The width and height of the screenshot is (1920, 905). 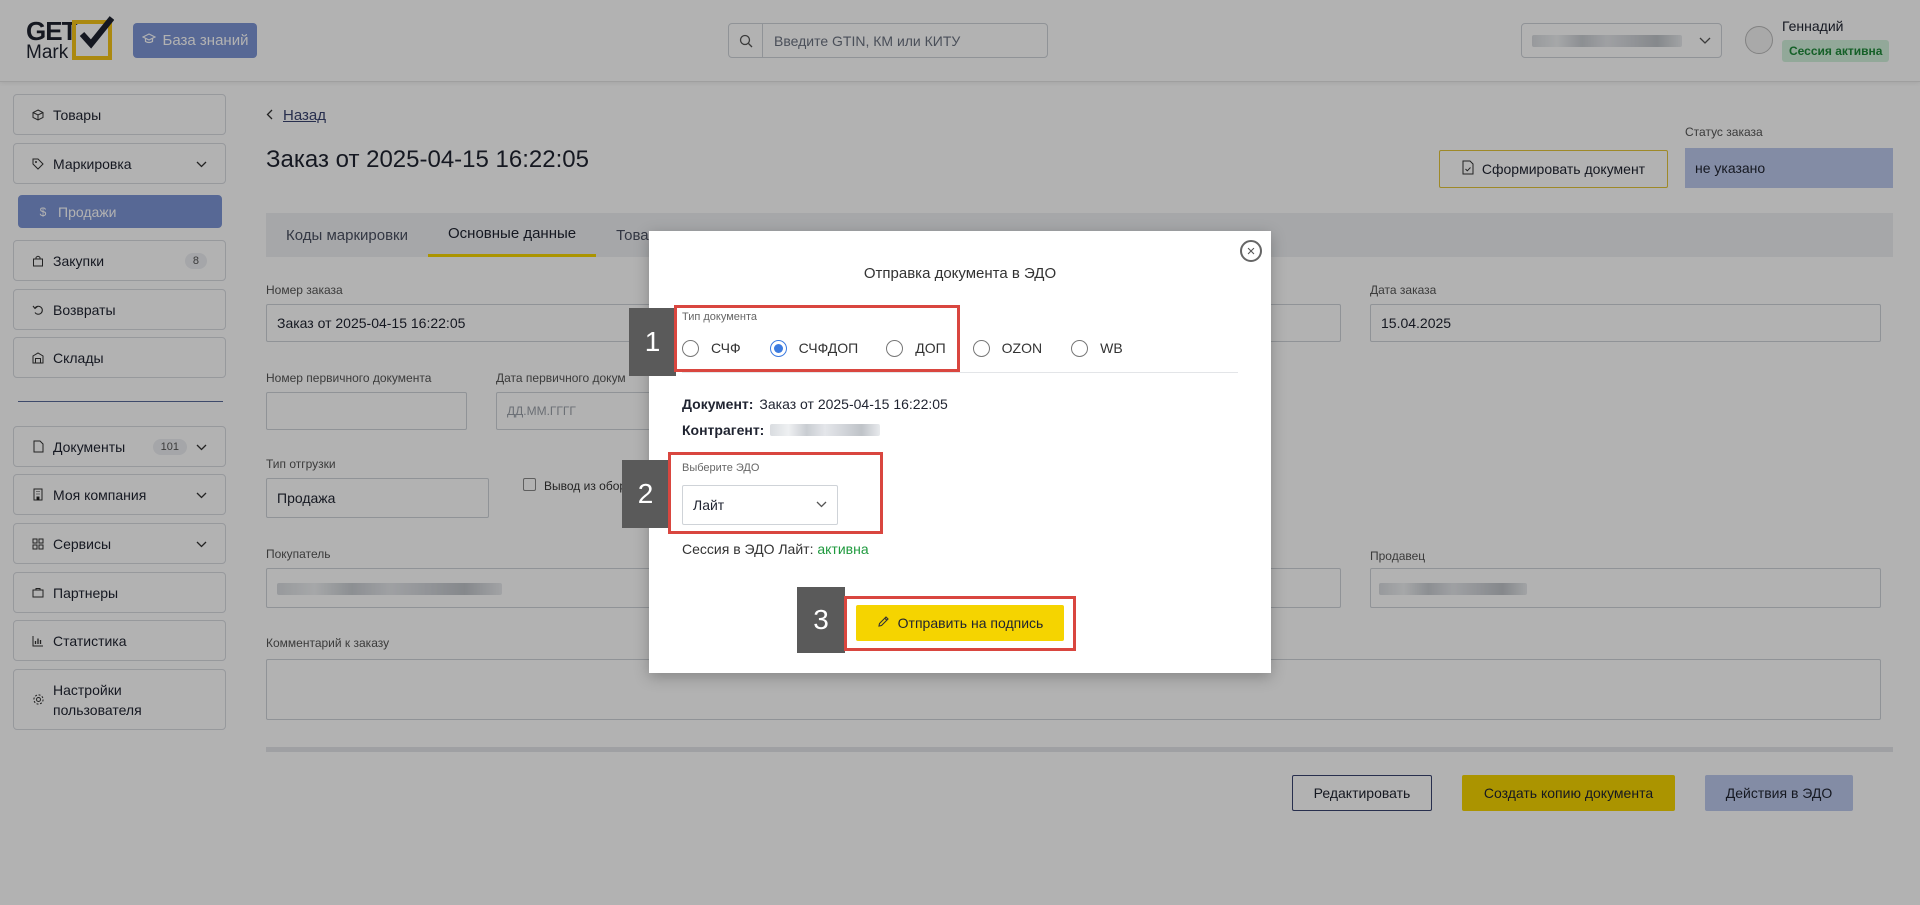 I want to click on edo-session-active: активна, so click(x=843, y=549).